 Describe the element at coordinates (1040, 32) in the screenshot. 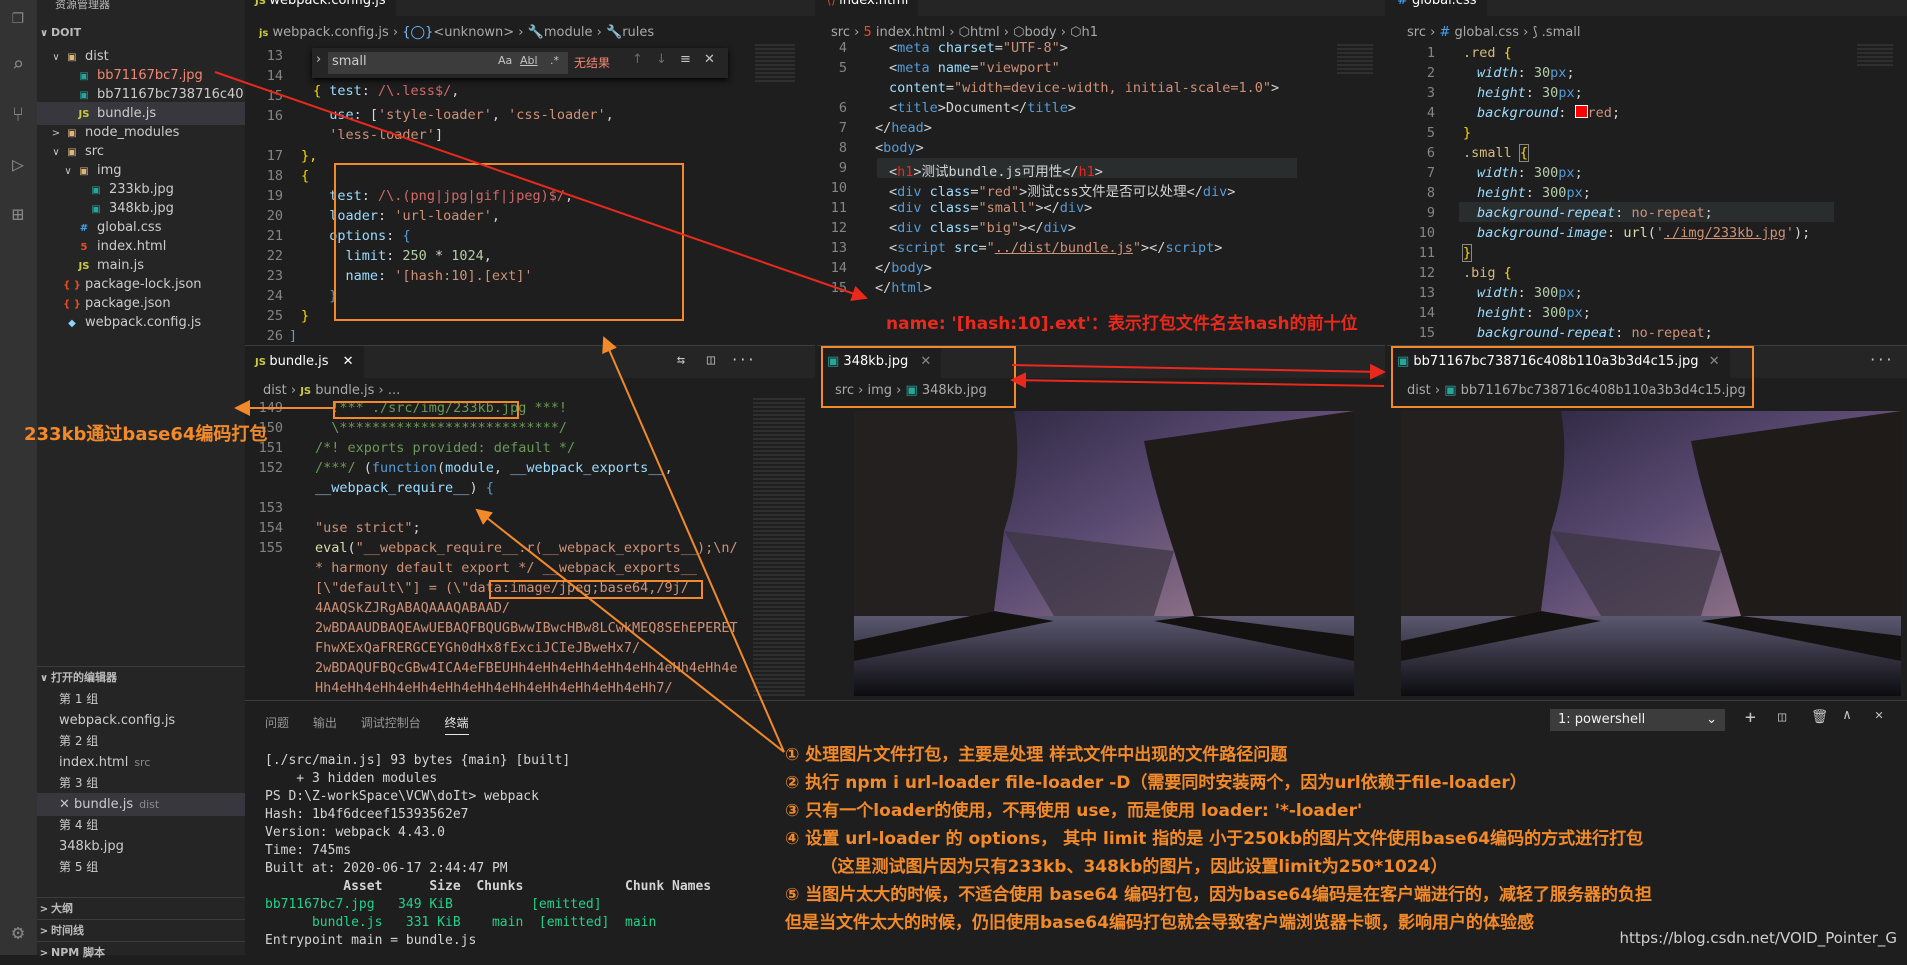

I see `breadcrumb-body: body` at that location.